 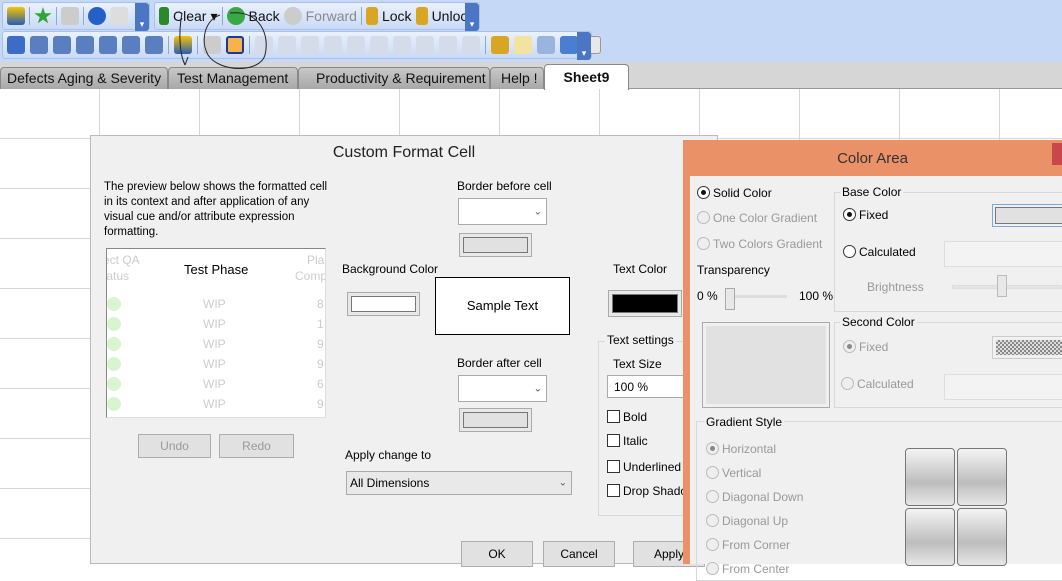 I want to click on chevron-down-icon: ⌄, so click(x=537, y=388).